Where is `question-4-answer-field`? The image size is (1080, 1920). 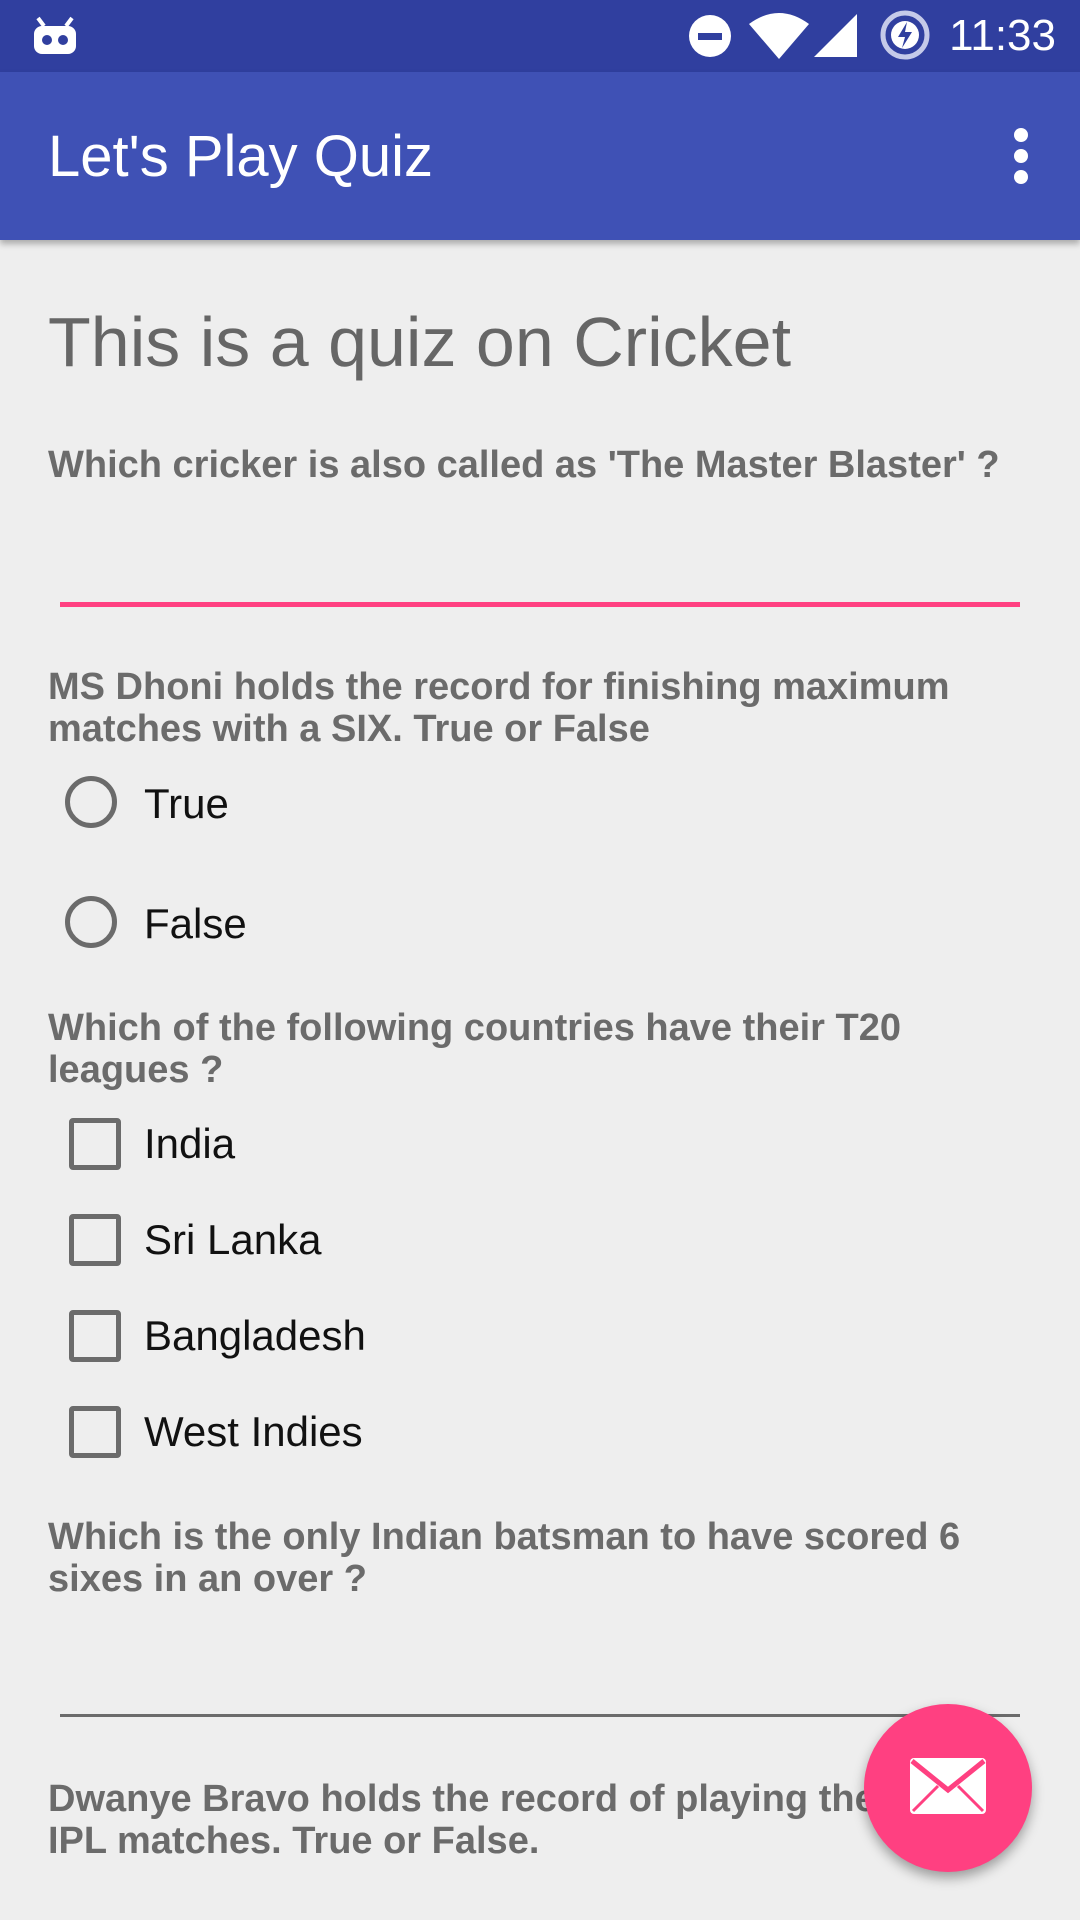 question-4-answer-field is located at coordinates (540, 1653).